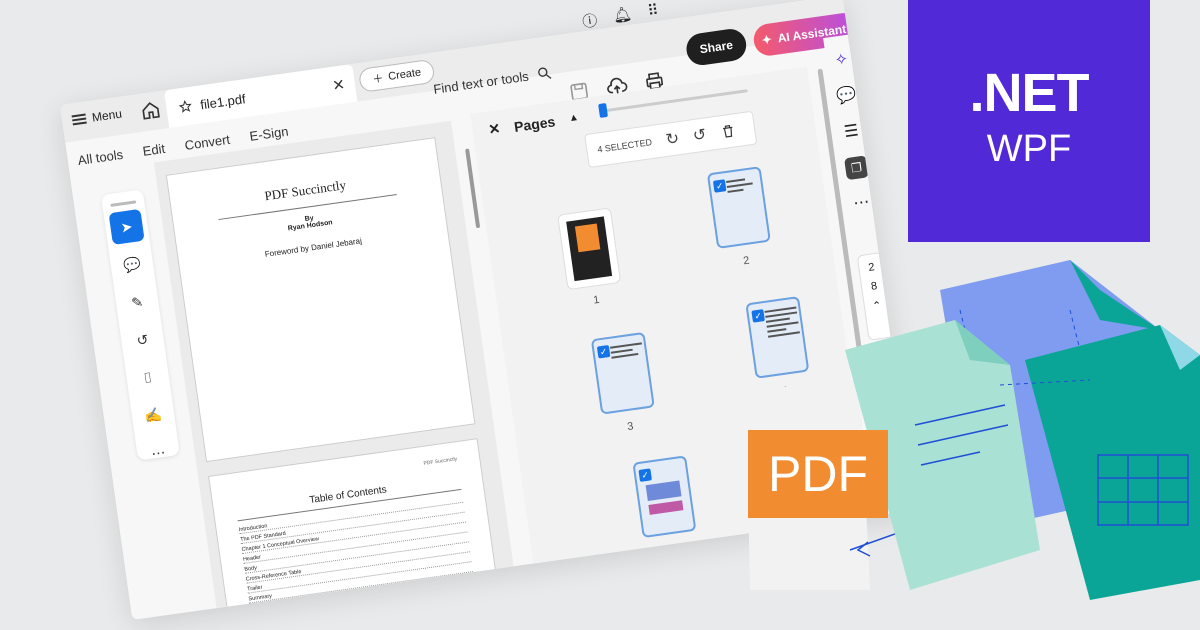 Image resolution: width=1200 pixels, height=630 pixels. I want to click on close-panel-icon: ✕, so click(494, 129).